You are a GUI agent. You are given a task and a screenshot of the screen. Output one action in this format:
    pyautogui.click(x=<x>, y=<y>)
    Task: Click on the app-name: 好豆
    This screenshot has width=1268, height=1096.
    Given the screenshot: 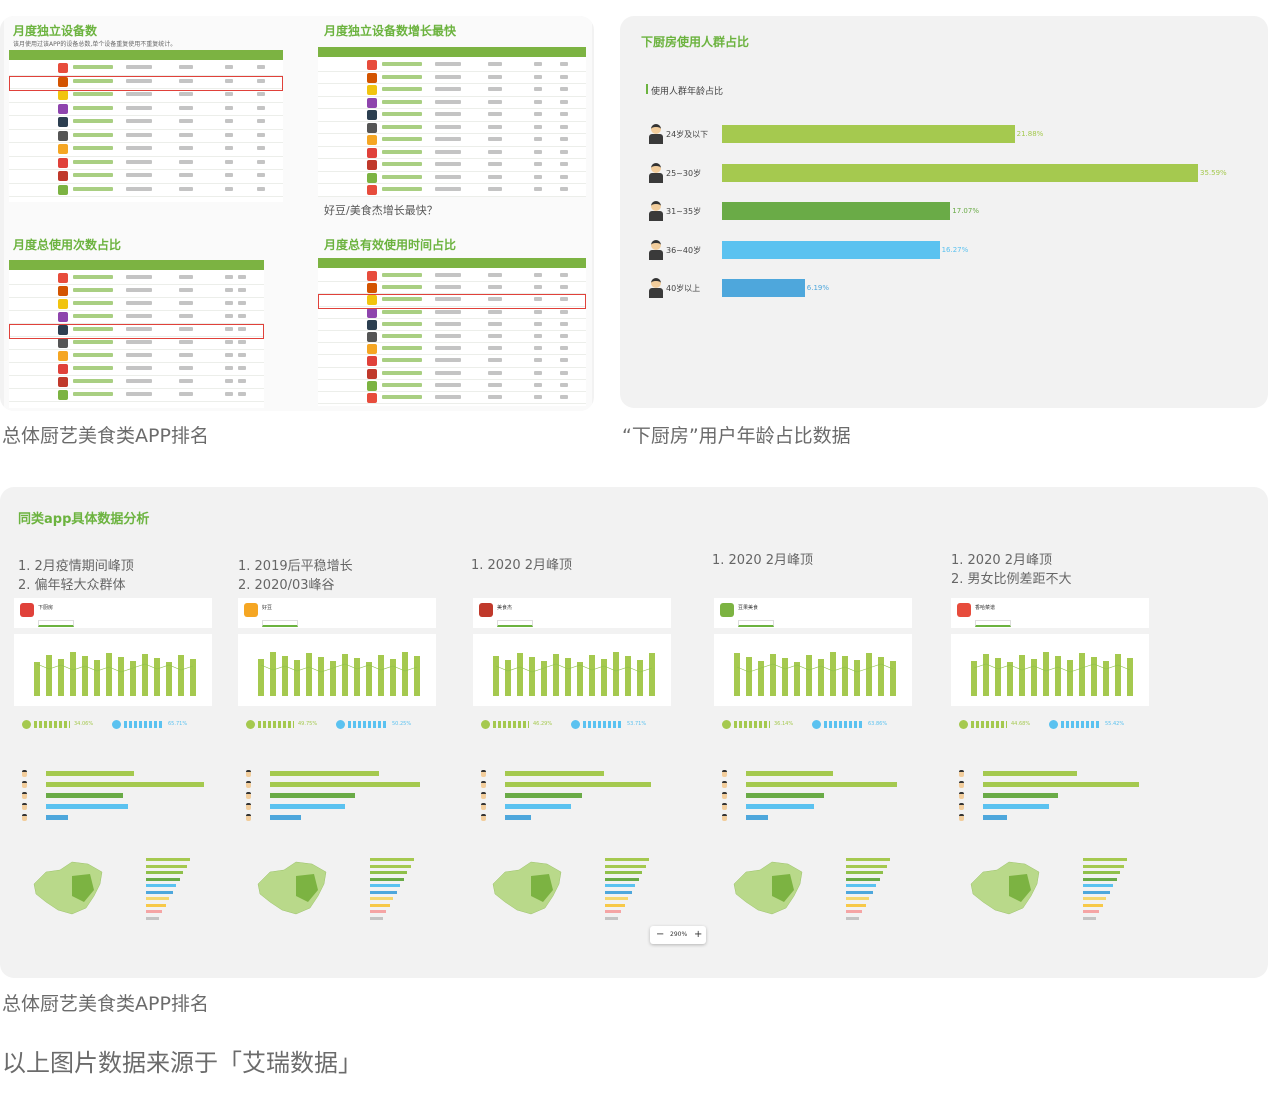 What is the action you would take?
    pyautogui.click(x=267, y=608)
    